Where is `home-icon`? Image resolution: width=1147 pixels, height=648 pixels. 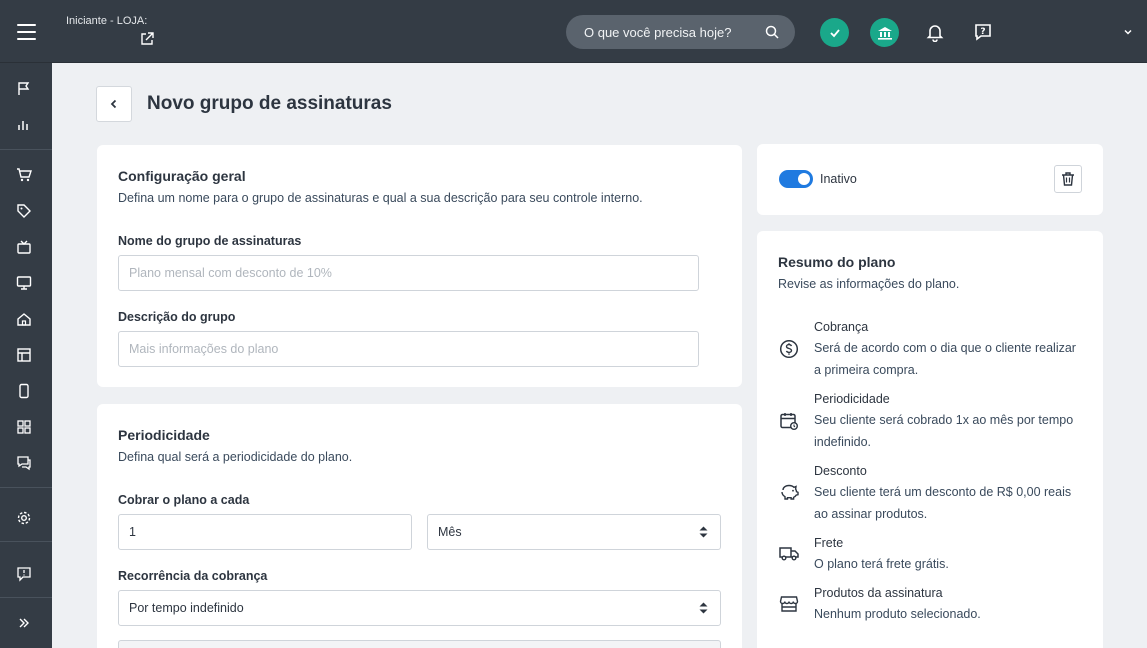 home-icon is located at coordinates (24, 319).